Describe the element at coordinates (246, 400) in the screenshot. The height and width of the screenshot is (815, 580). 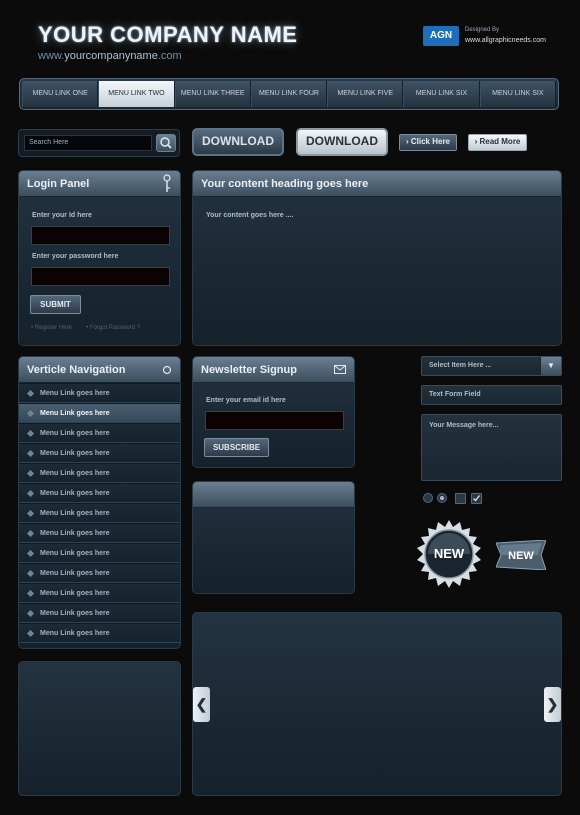
I see `email-label: Enter your email id here` at that location.